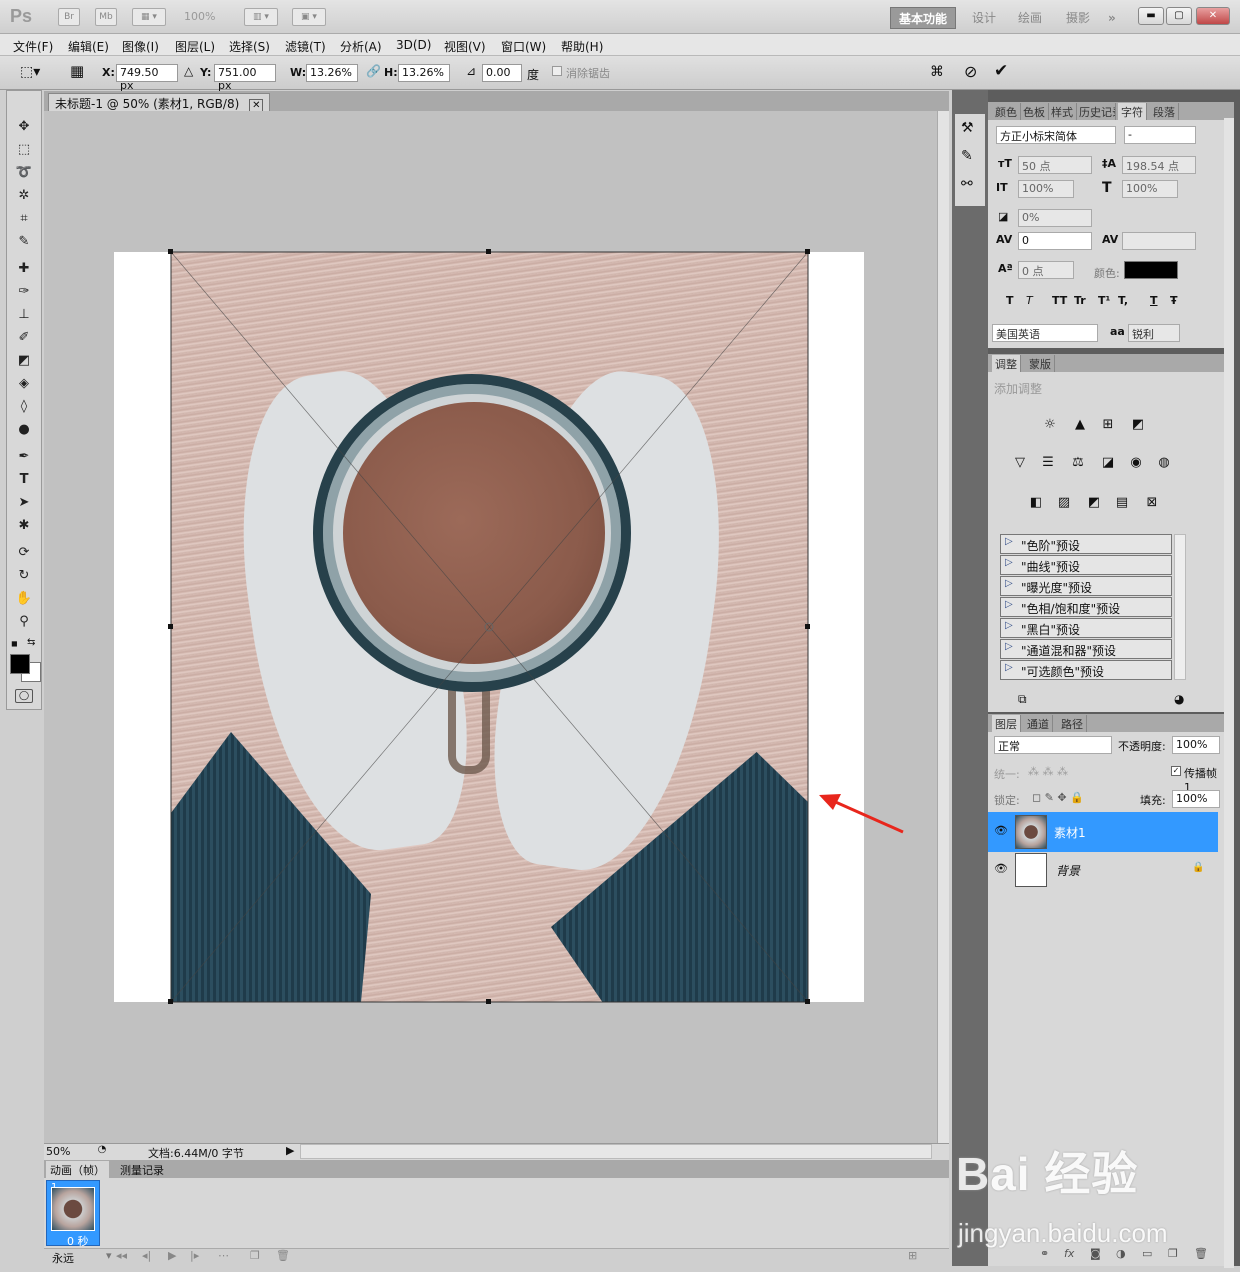 The height and width of the screenshot is (1272, 1240). Describe the element at coordinates (159, 102) in the screenshot. I see `document-tab: 未标题-1 @ 50% (素材1, RGB/8) ✕` at that location.